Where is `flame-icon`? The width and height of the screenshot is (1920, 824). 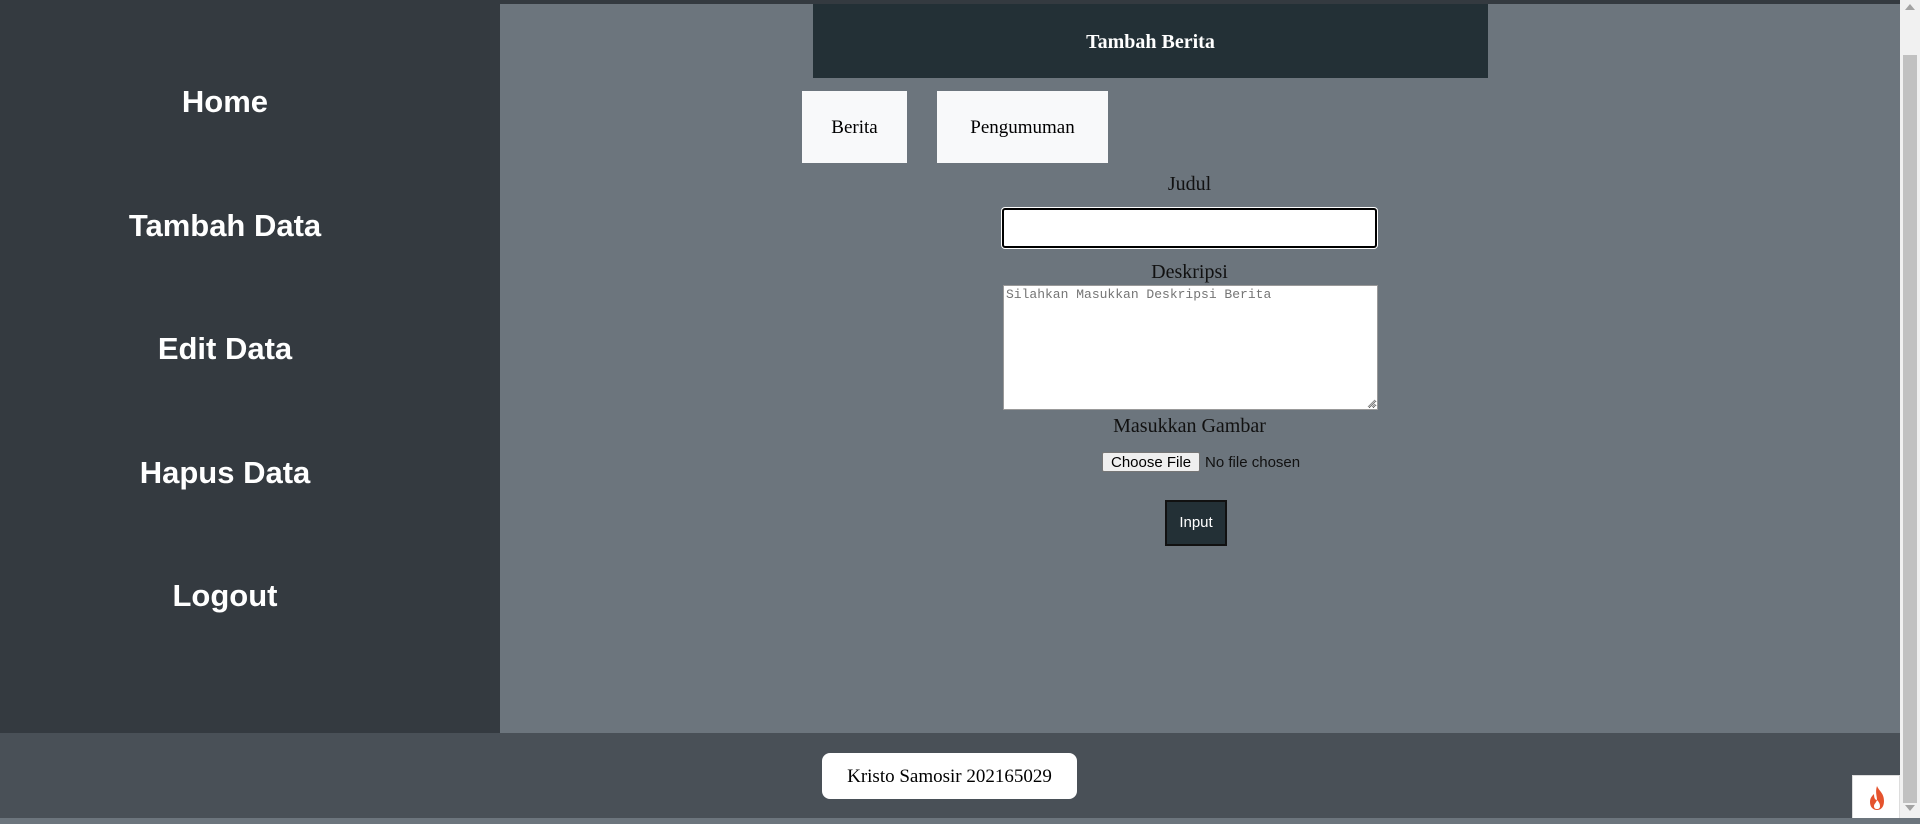
flame-icon is located at coordinates (1877, 798).